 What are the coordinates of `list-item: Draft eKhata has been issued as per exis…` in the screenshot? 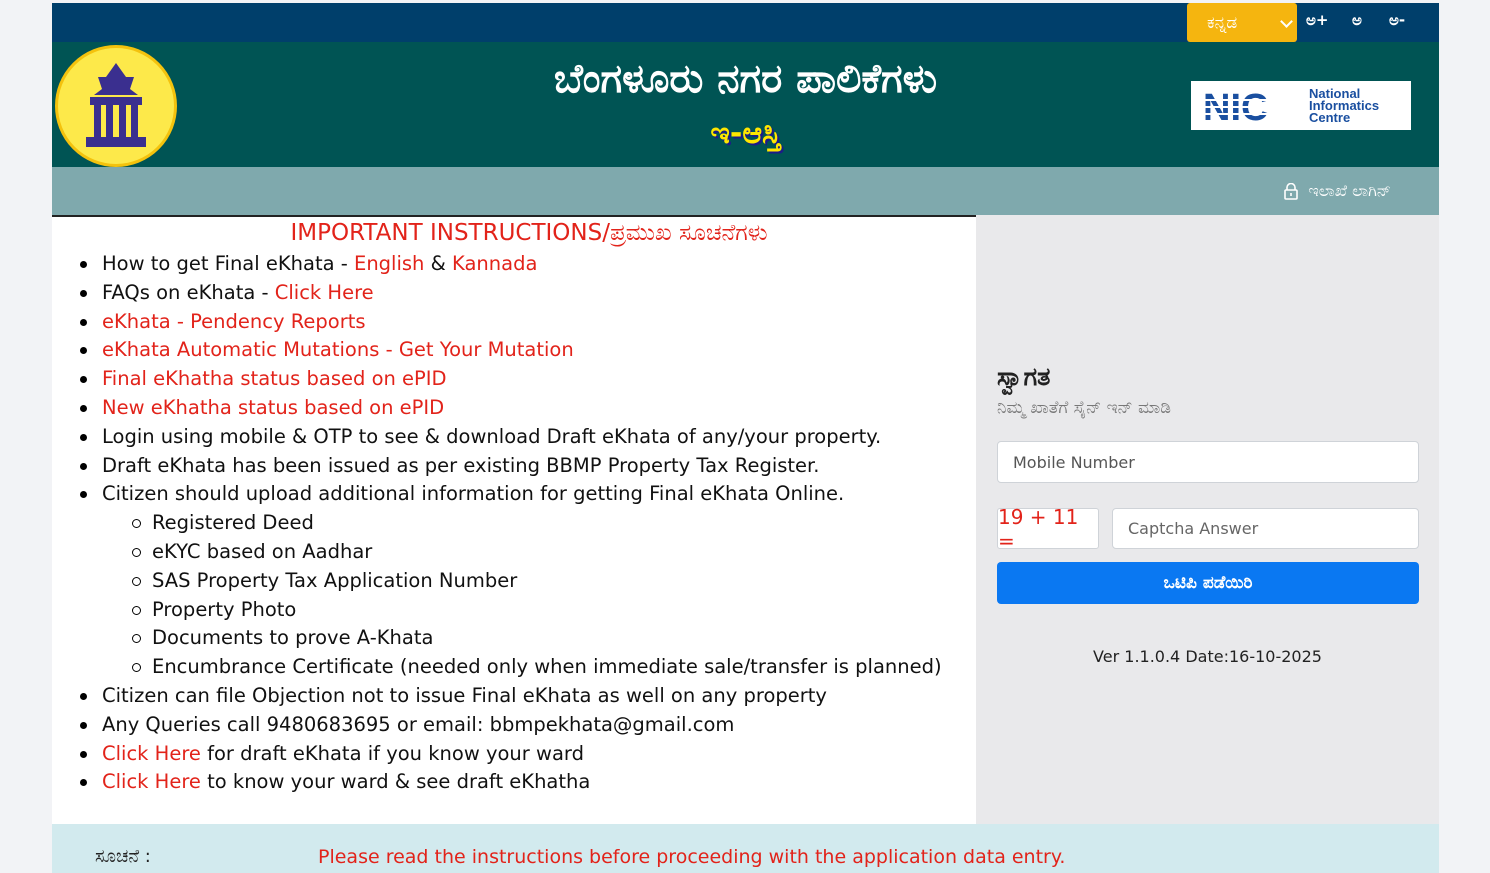 It's located at (528, 466).